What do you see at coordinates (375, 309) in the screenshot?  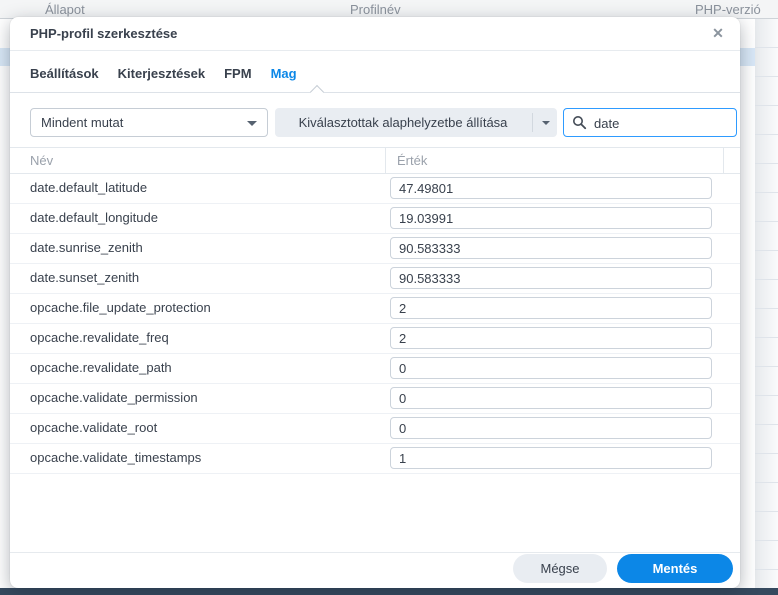 I see `table-row: opcache.file_update_protection` at bounding box center [375, 309].